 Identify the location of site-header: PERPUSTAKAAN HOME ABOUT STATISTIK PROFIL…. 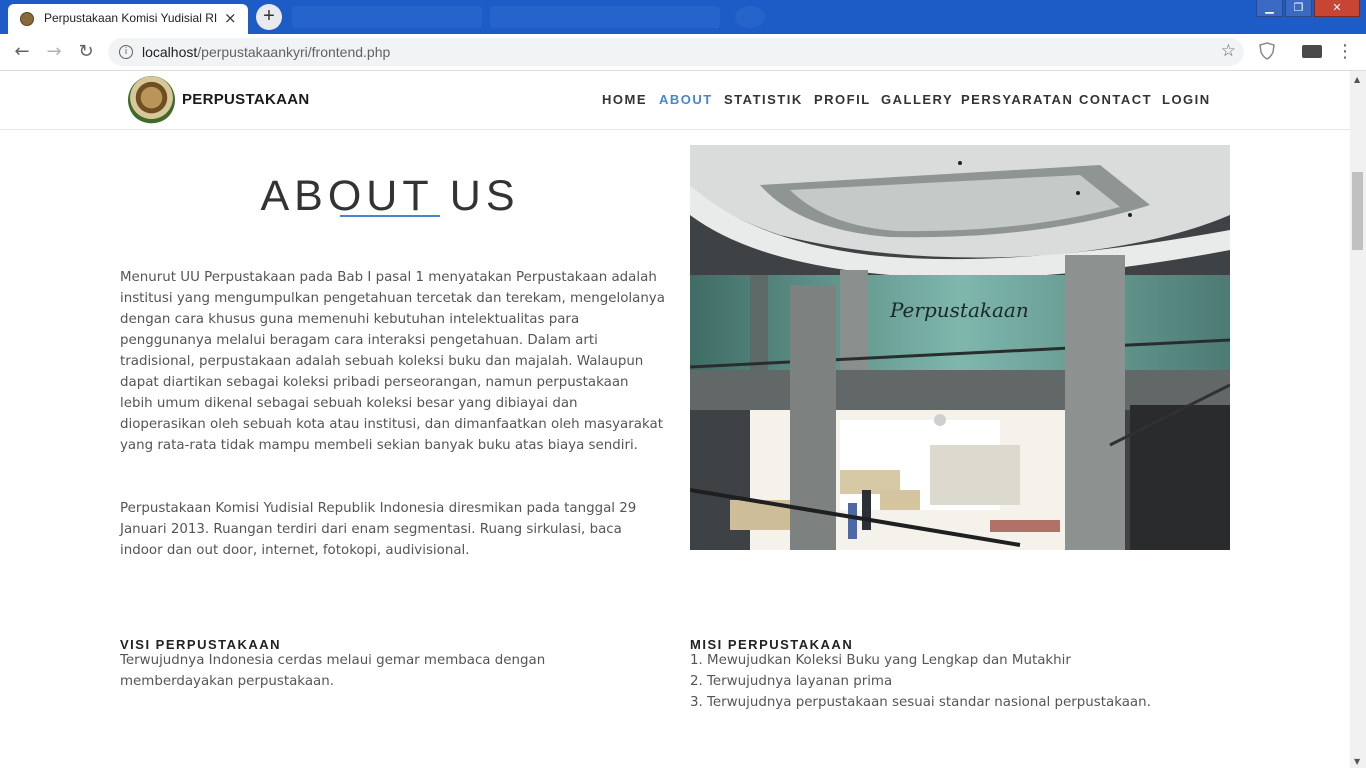
(675, 100).